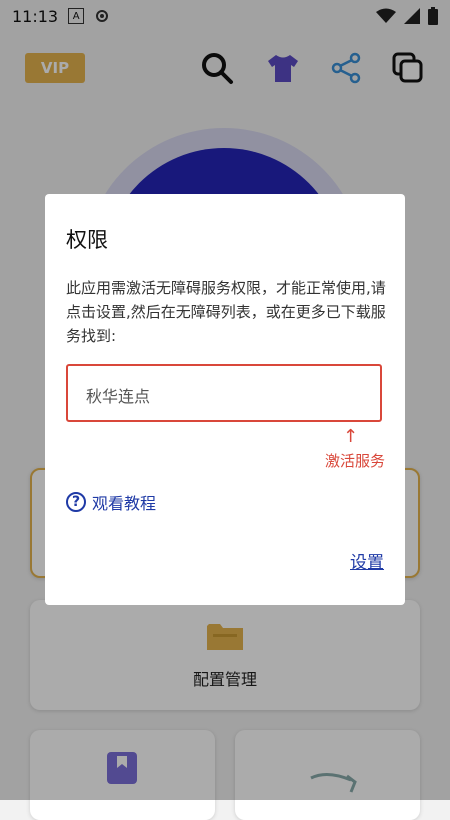  I want to click on watch-tutorial-link: ? 观看教程, so click(111, 502).